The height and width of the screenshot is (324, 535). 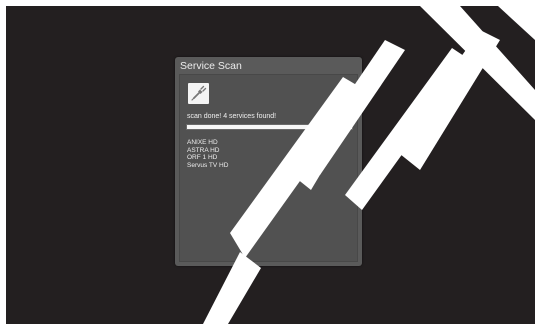 I want to click on dialog-title: Service Scan, so click(x=211, y=66).